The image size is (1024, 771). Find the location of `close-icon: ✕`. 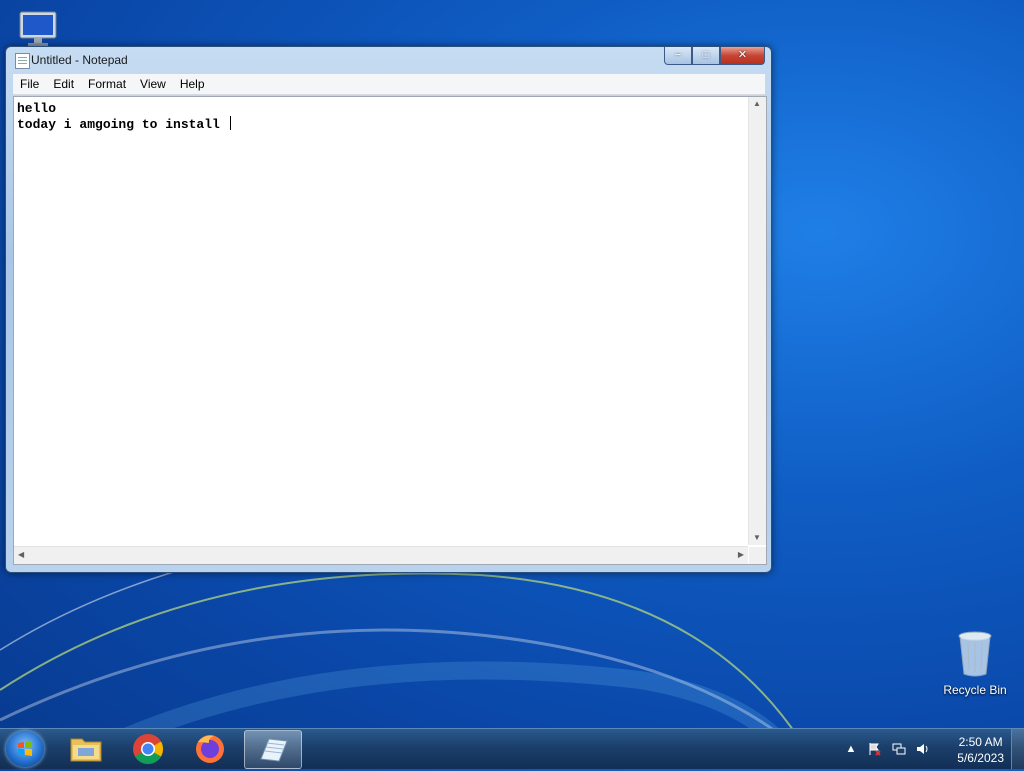

close-icon: ✕ is located at coordinates (742, 55).